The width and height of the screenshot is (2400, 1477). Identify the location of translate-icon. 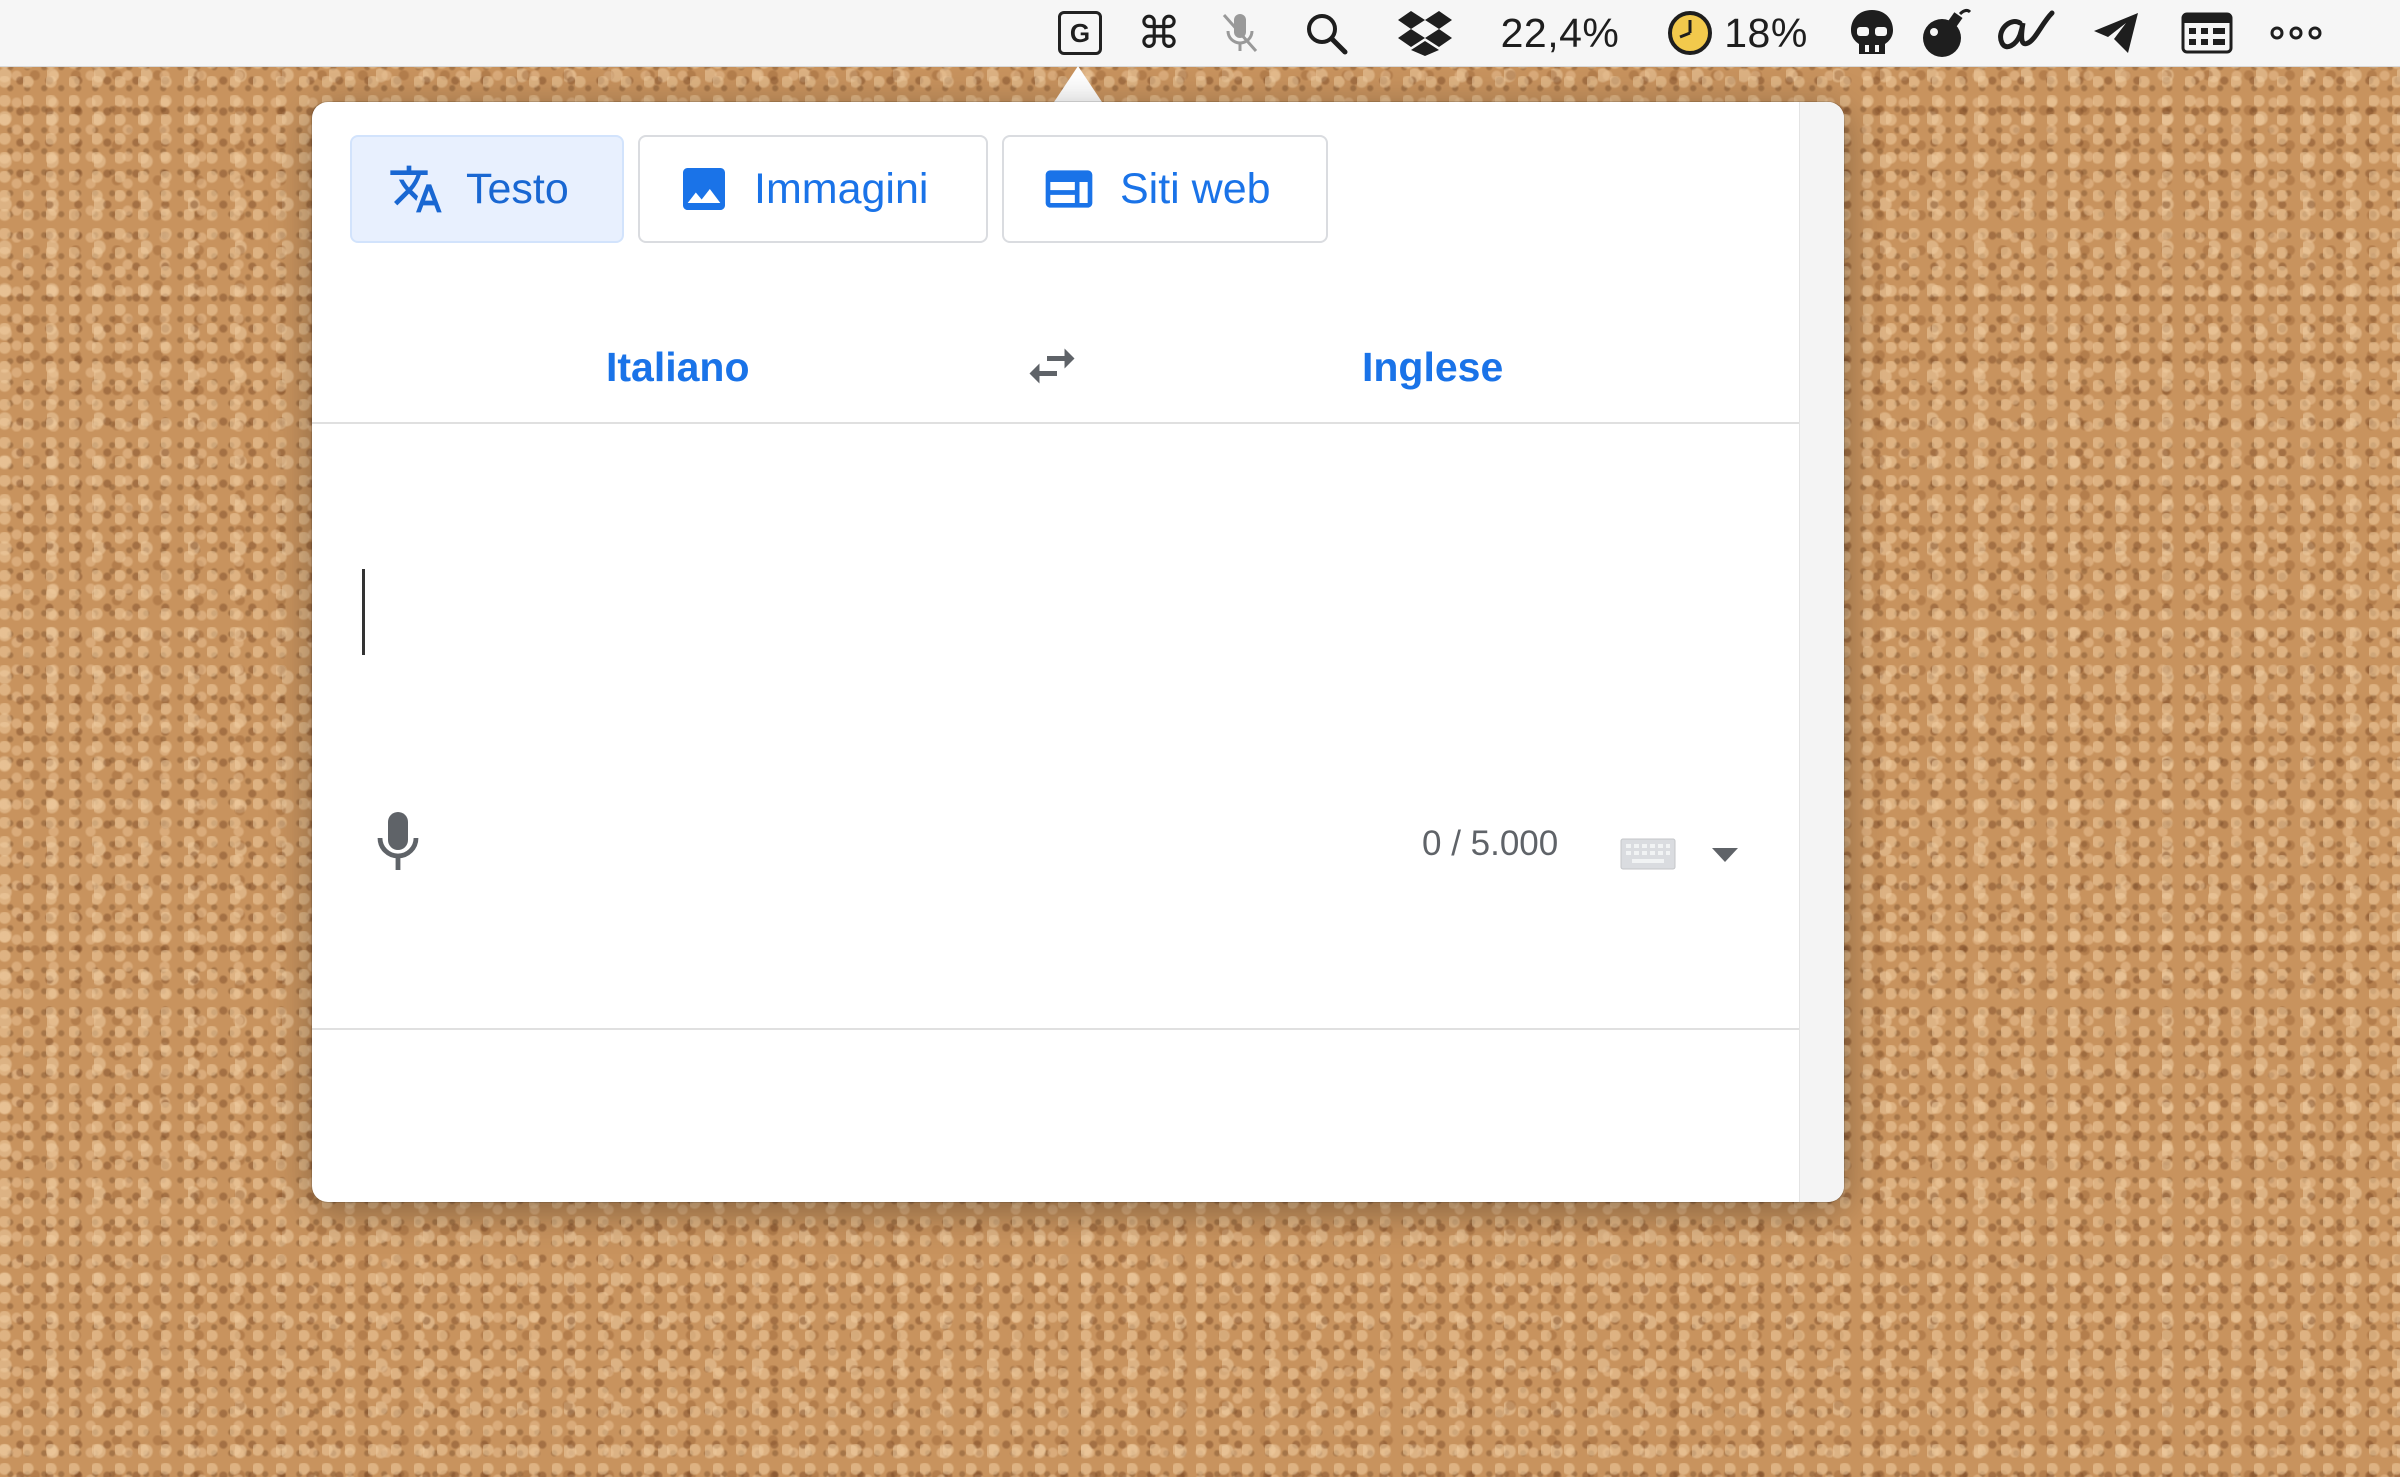
(416, 189).